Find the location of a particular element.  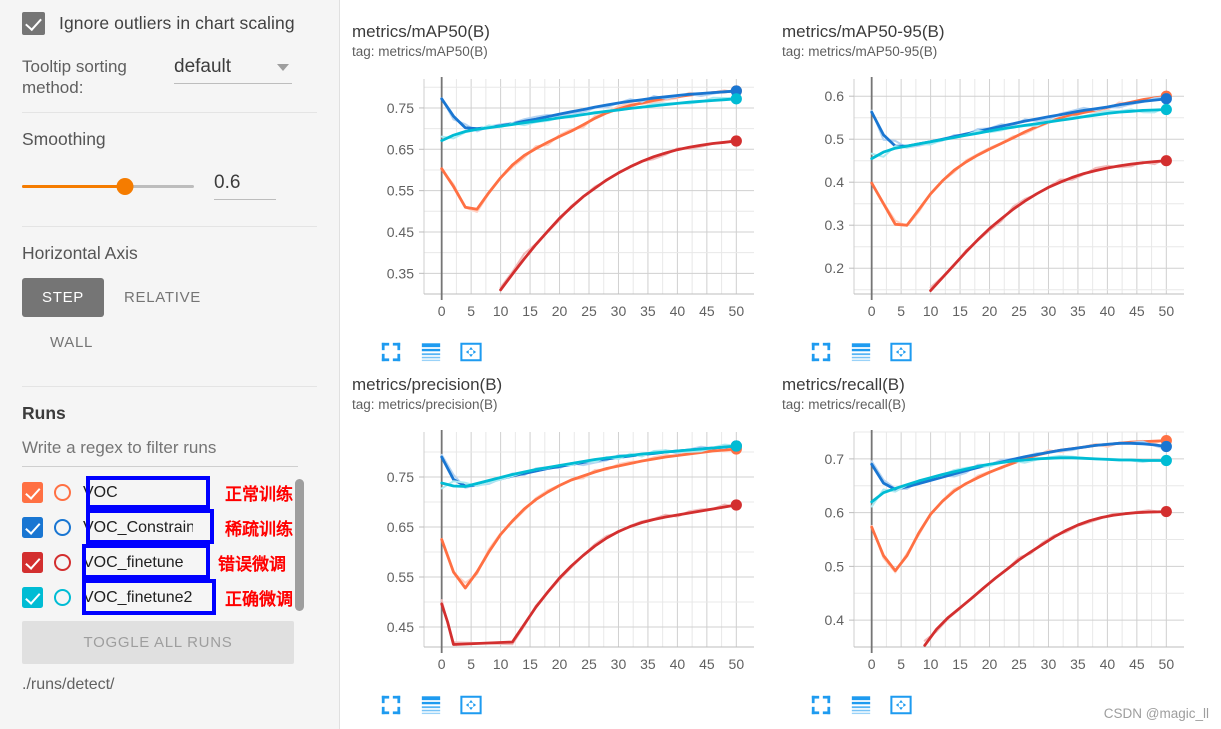

horizontal-axis-buttons: STEP RELATIVE is located at coordinates (169, 297).